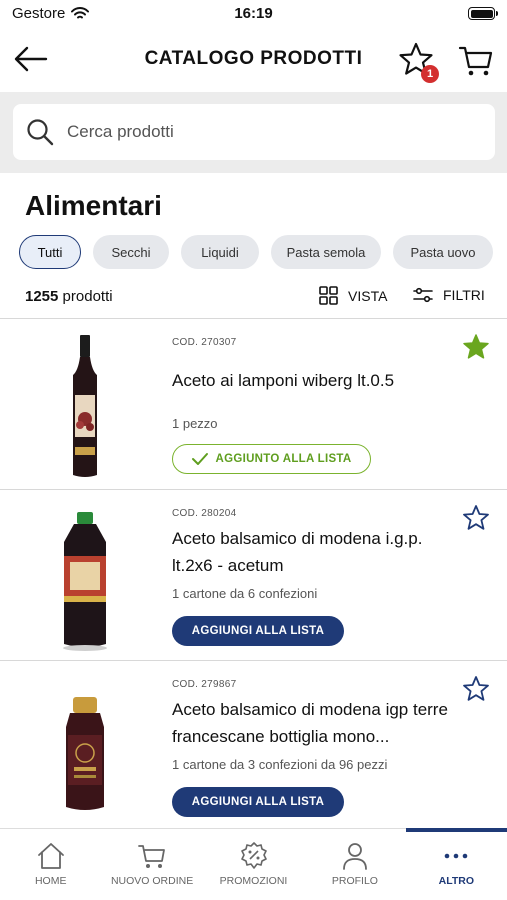 The width and height of the screenshot is (507, 900). Describe the element at coordinates (456, 881) in the screenshot. I see `tab-more-label: ALTRO` at that location.